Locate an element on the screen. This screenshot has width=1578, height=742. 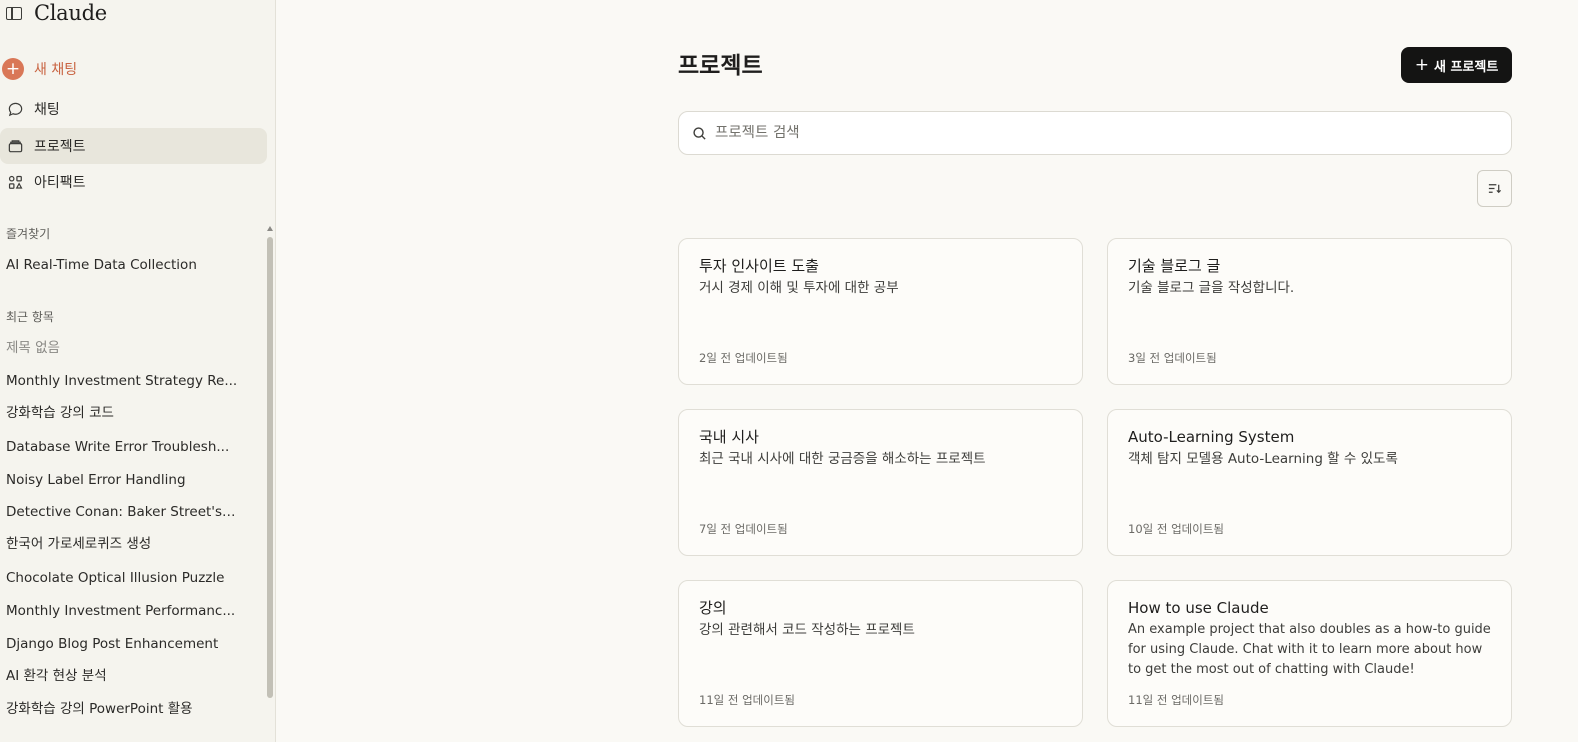
project-search-box is located at coordinates (1095, 133).